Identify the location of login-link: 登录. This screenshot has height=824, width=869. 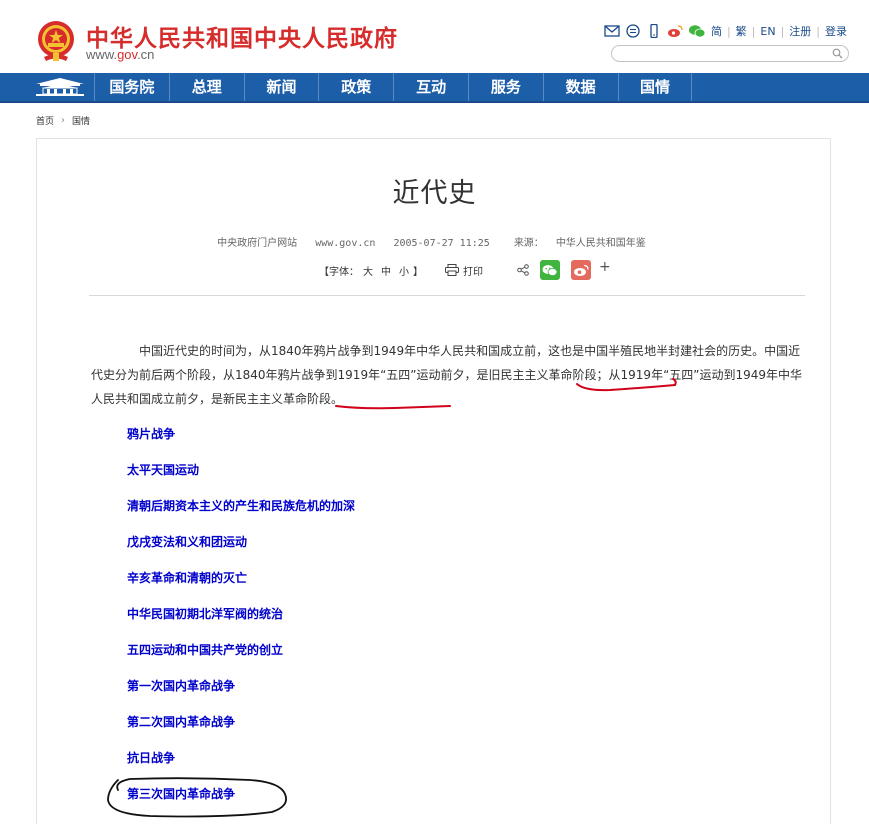
(836, 31).